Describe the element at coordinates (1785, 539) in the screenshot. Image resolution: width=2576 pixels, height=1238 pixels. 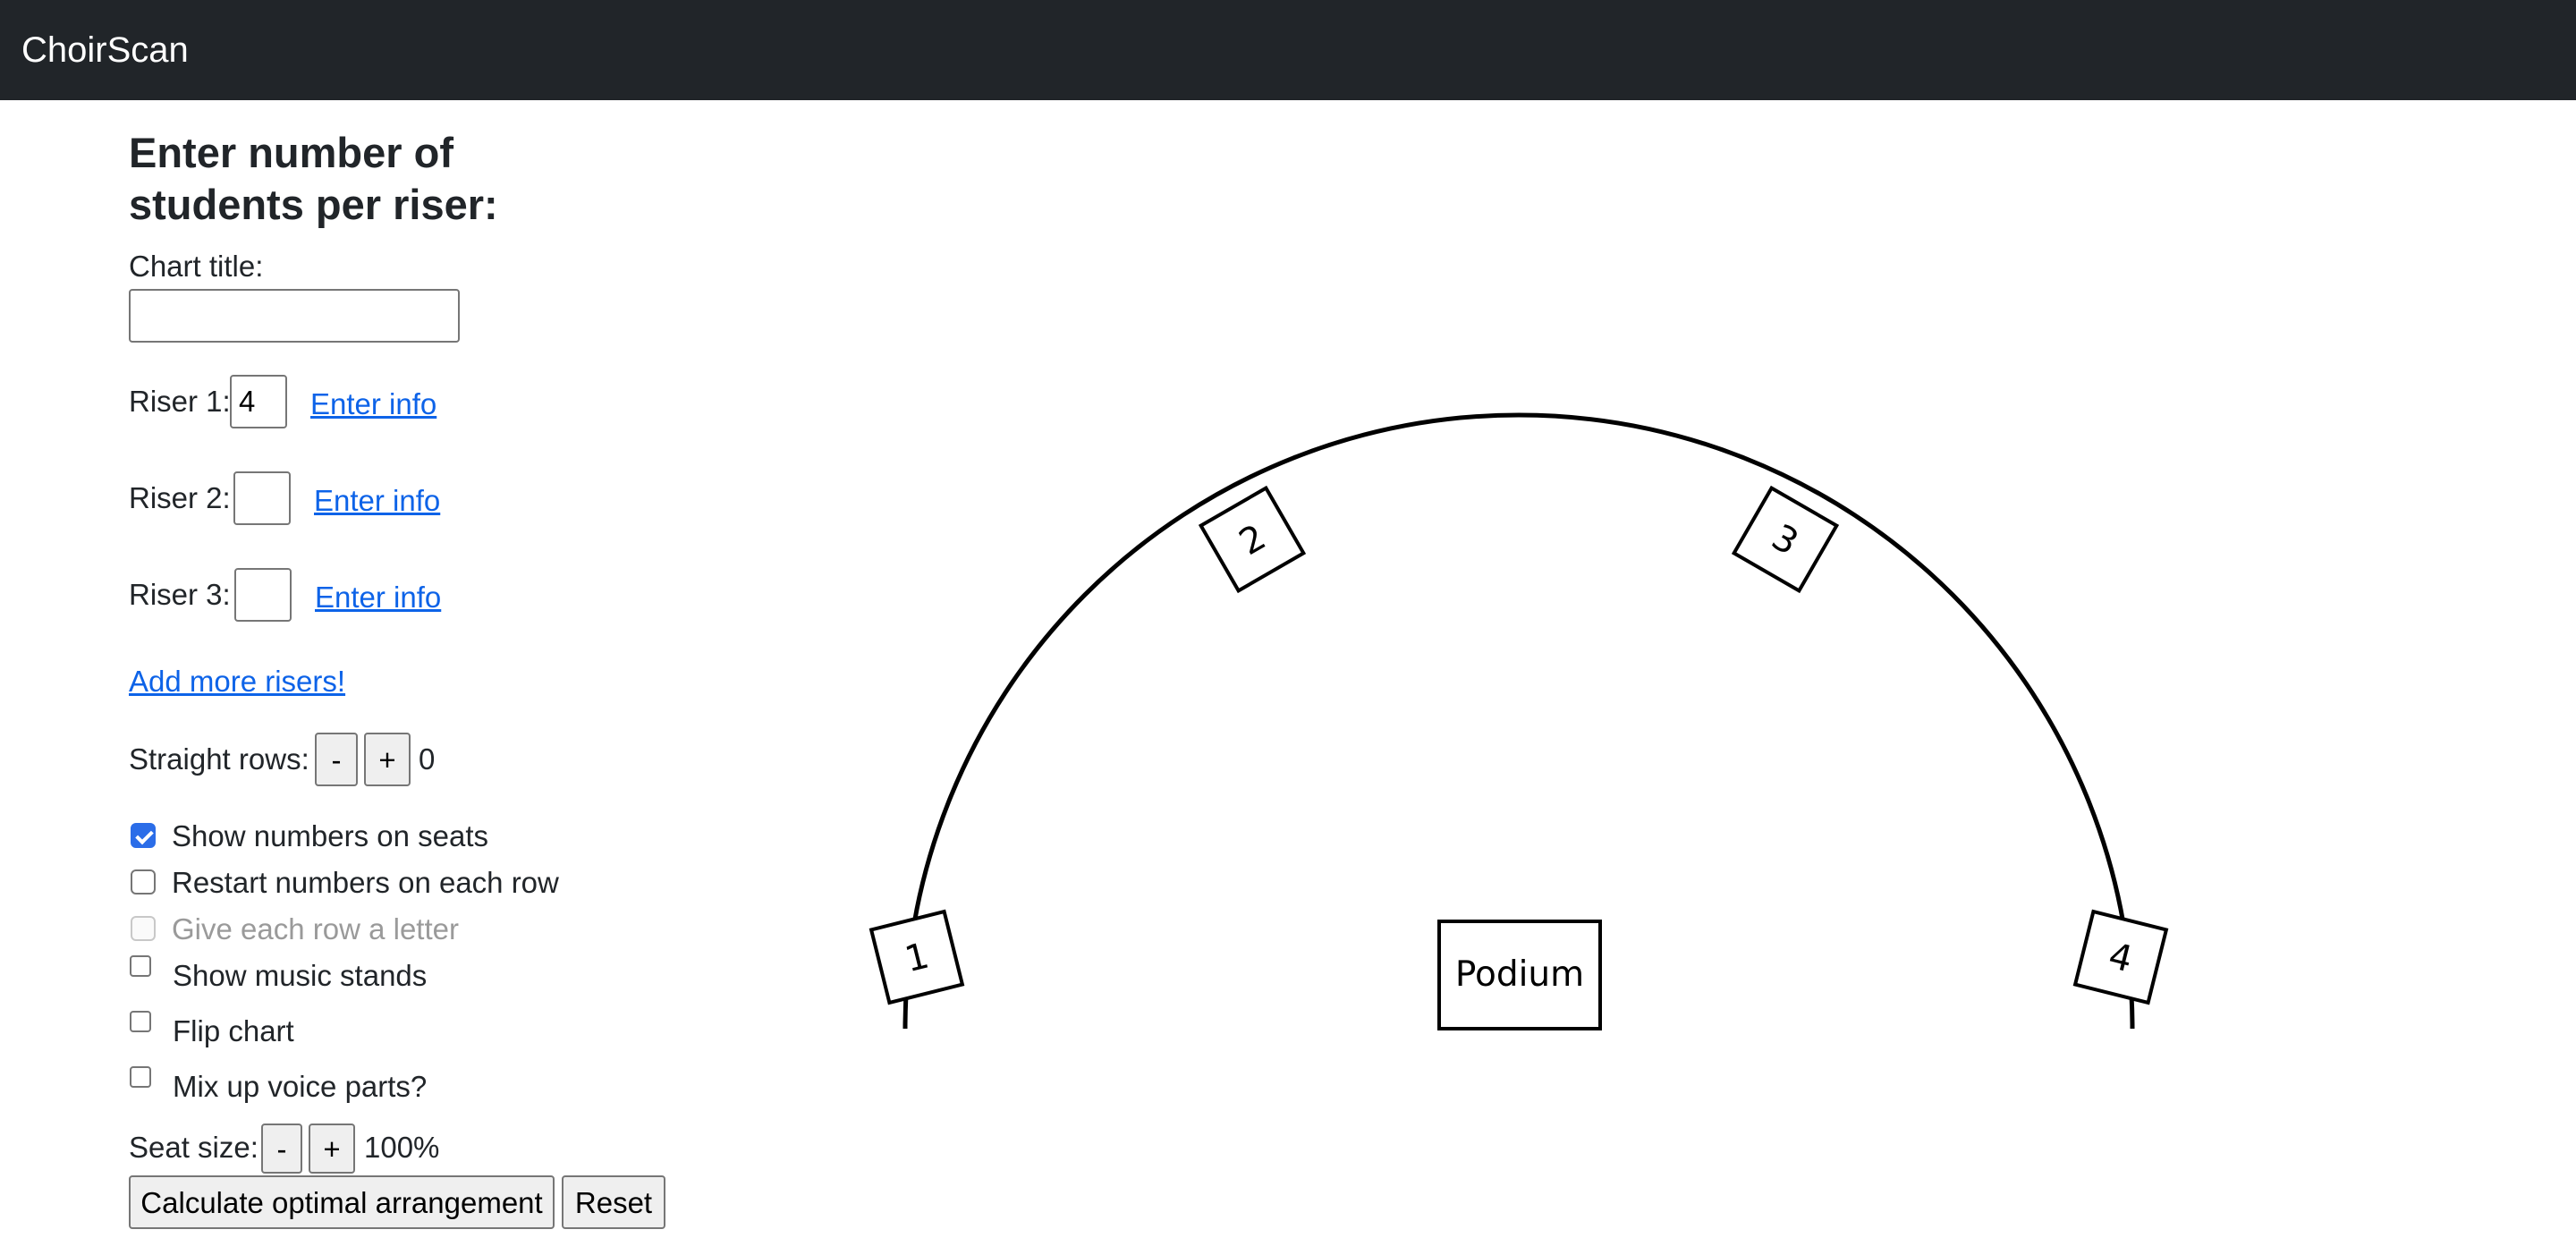
I see `seat-3: 3` at that location.